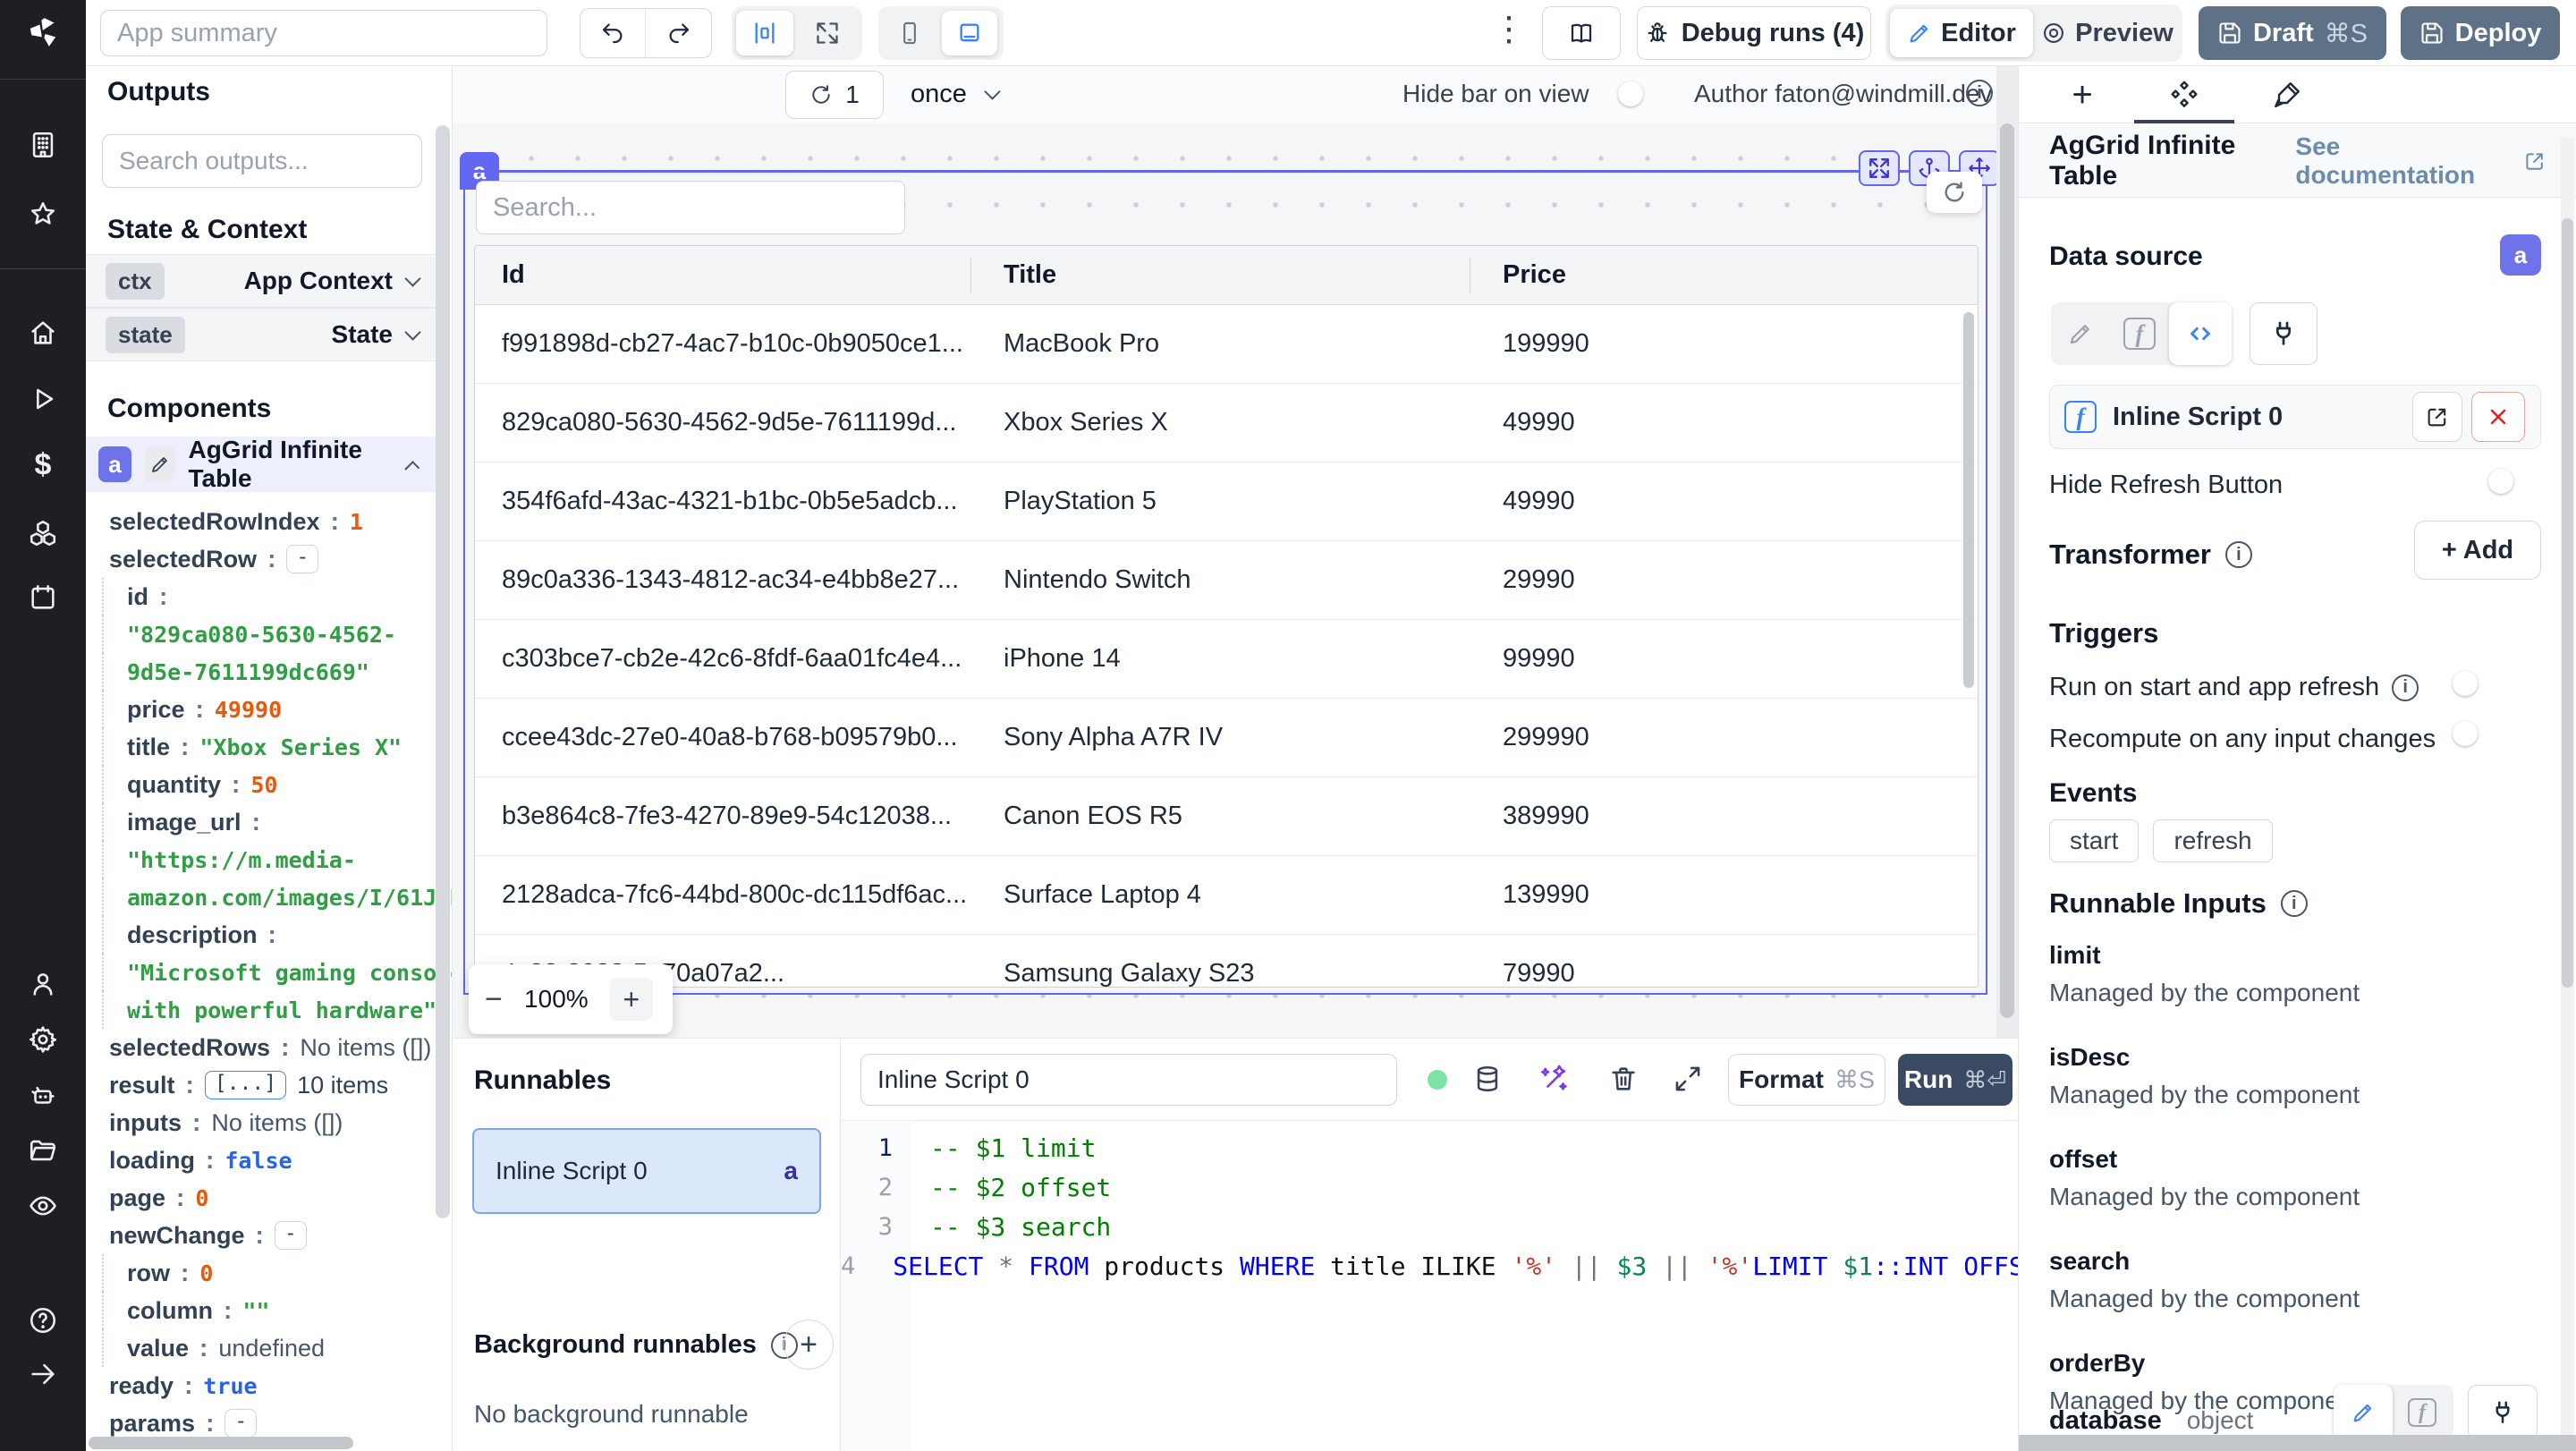 This screenshot has height=1451, width=2576. Describe the element at coordinates (262, 281) in the screenshot. I see `ctx-row: ctx App Context` at that location.